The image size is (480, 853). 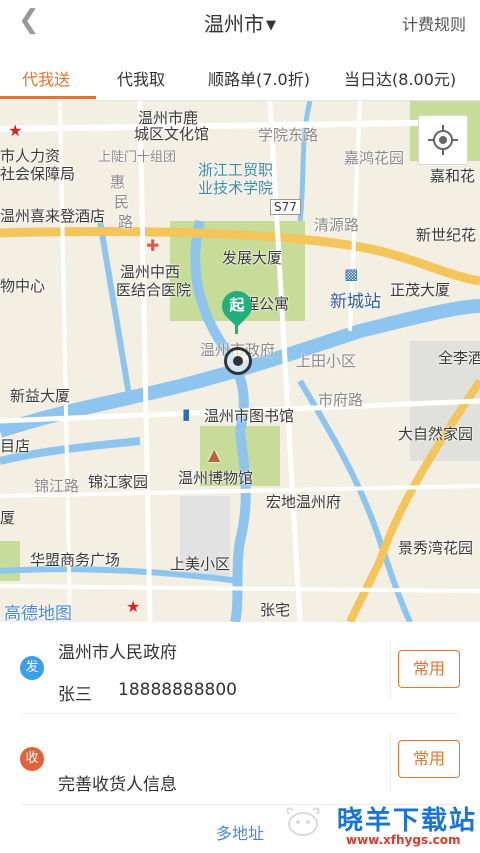 What do you see at coordinates (351, 274) in the screenshot?
I see `bus-icon: ▩` at bounding box center [351, 274].